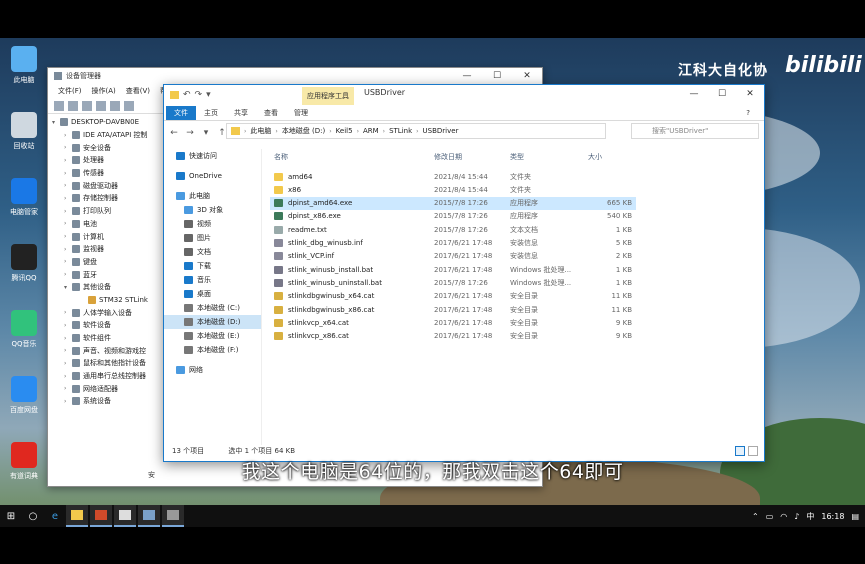  Describe the element at coordinates (24, 395) in the screenshot. I see `desktop-icon-item: 百度网盘` at that location.